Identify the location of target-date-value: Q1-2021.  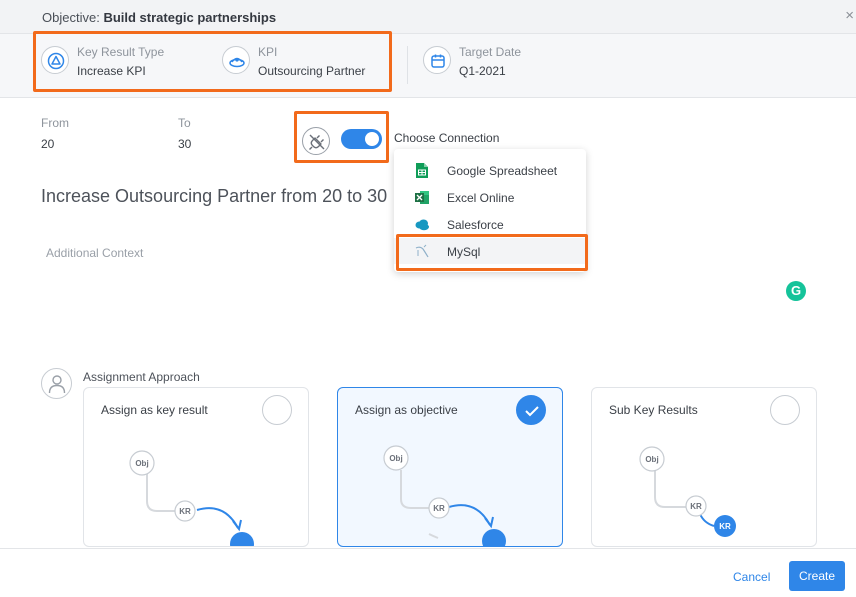
(482, 71).